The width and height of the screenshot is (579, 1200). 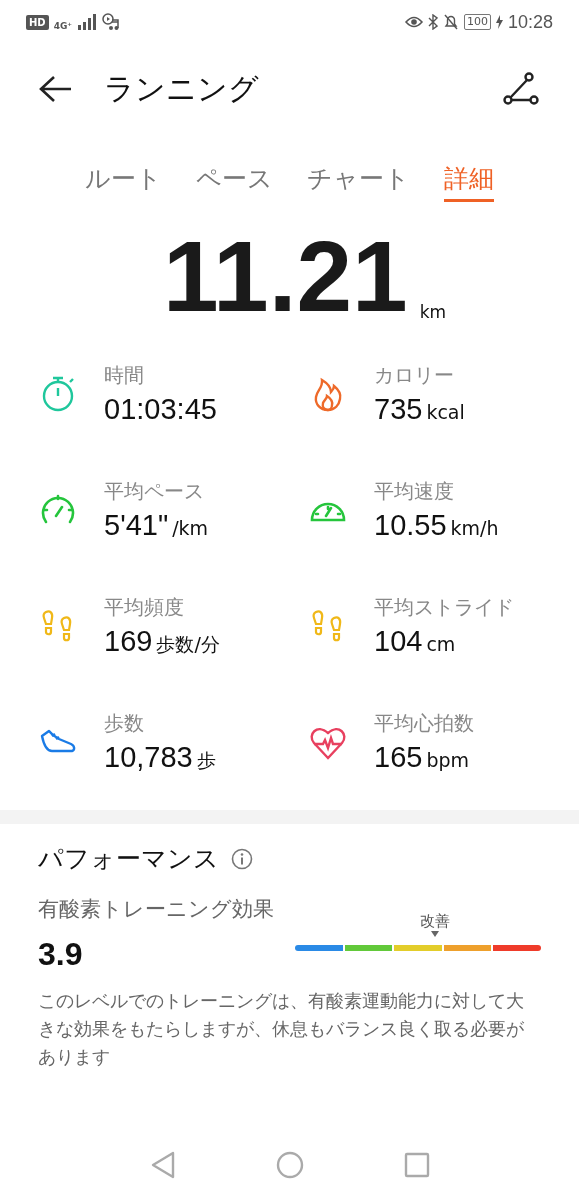 I want to click on music-icon, so click(x=111, y=22).